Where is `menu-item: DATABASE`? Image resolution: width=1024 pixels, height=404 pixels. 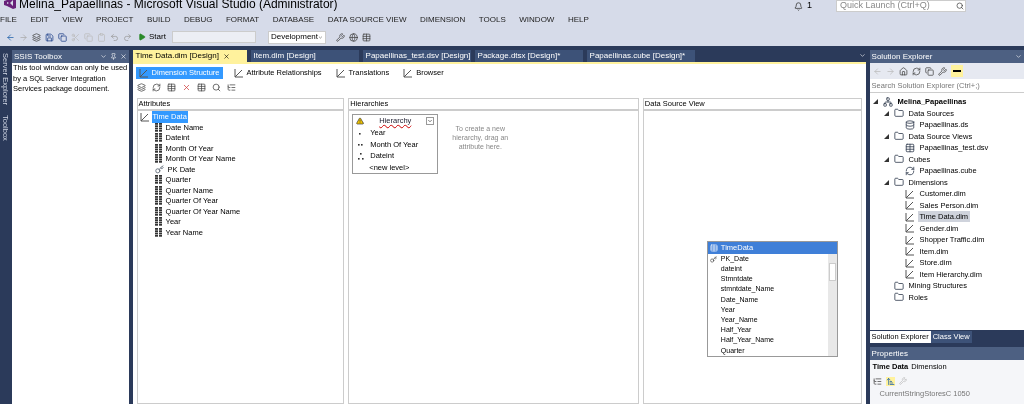
menu-item: DATABASE is located at coordinates (293, 20).